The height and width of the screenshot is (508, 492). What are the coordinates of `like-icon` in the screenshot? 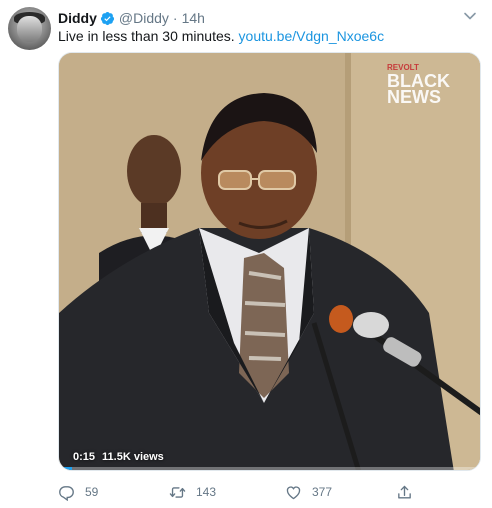 It's located at (293, 492).